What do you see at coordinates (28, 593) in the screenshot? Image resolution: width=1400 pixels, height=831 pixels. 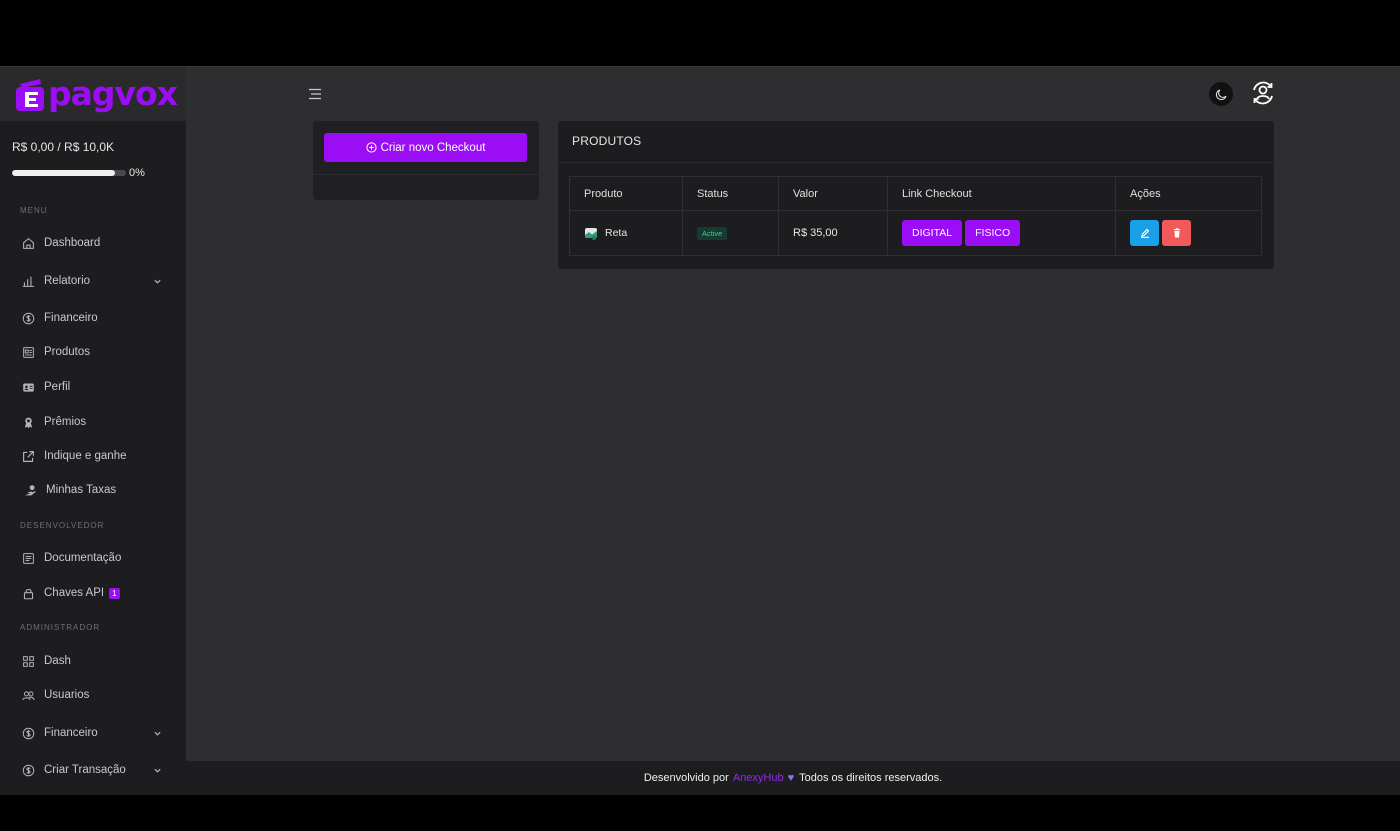 I see `lock-icon` at bounding box center [28, 593].